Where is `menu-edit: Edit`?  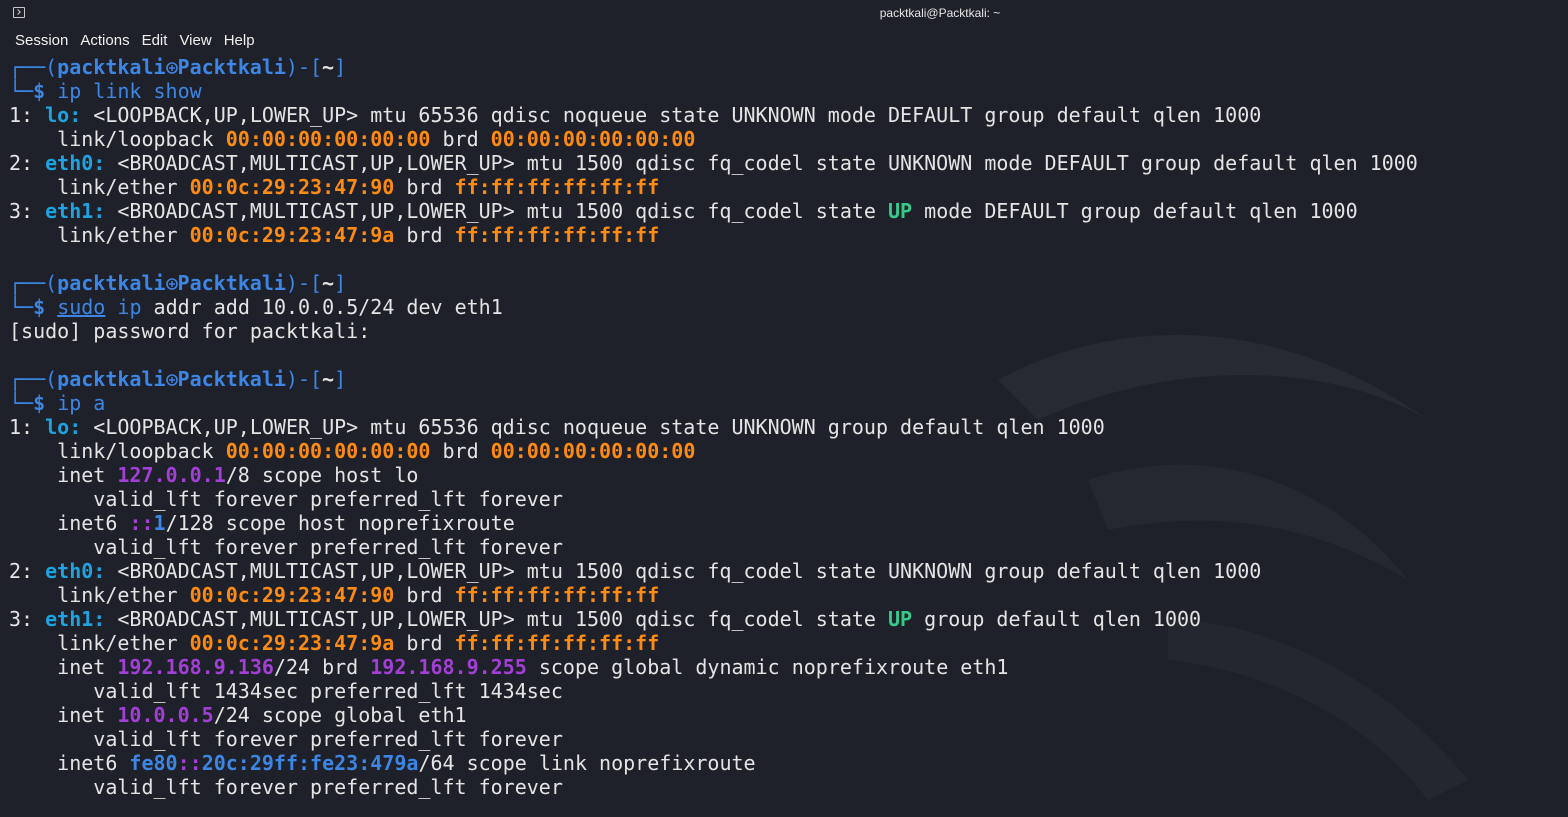 menu-edit: Edit is located at coordinates (155, 40).